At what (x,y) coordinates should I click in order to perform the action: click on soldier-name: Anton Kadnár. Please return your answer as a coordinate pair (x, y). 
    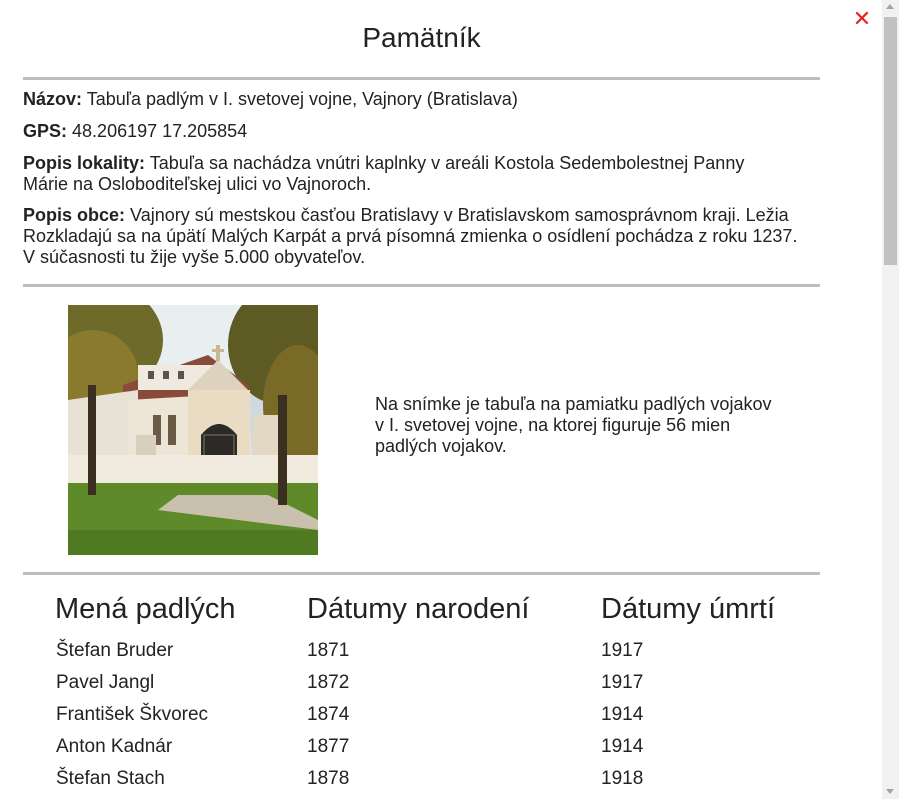
    Looking at the image, I should click on (114, 746).